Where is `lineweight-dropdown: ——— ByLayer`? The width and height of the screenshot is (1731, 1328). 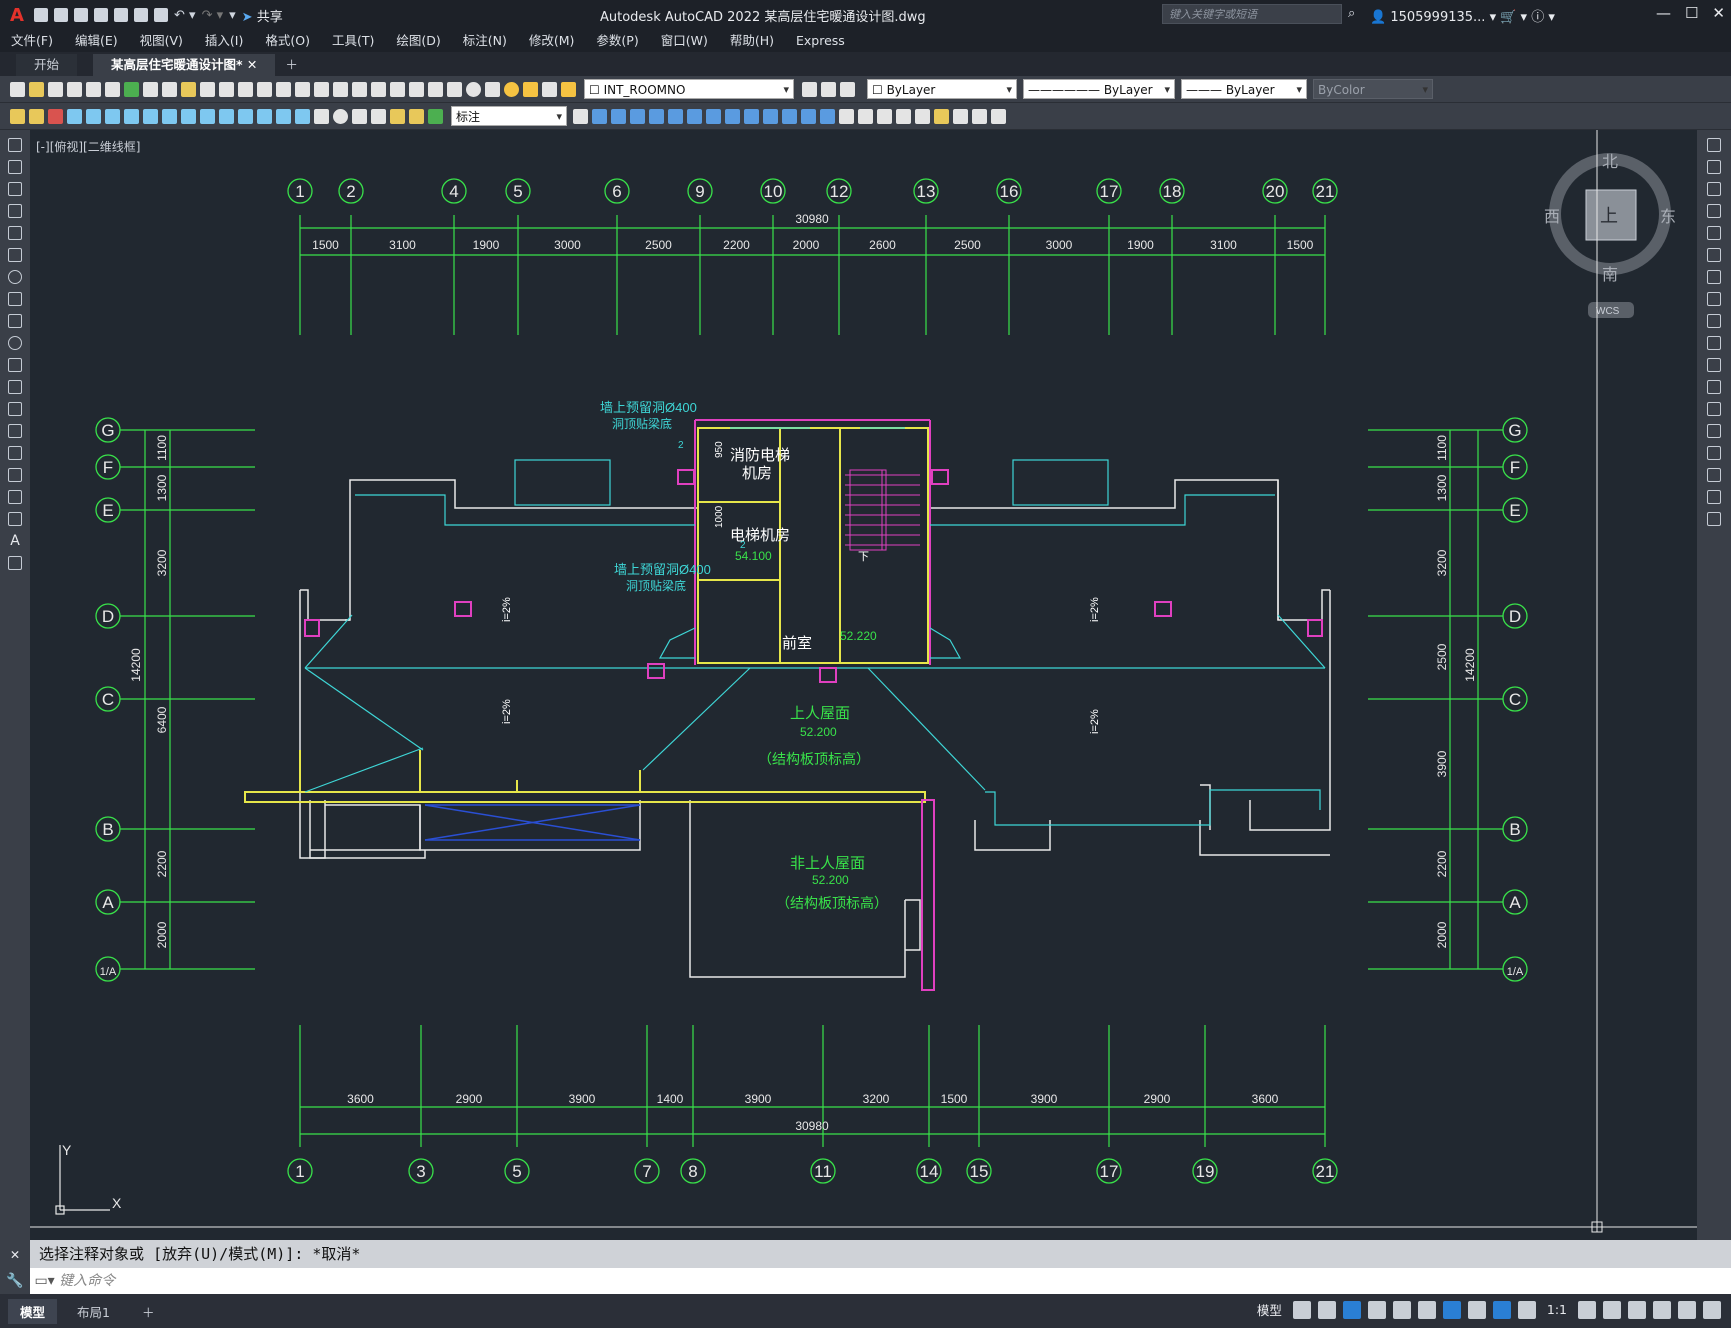
lineweight-dropdown: ——— ByLayer is located at coordinates (1244, 89).